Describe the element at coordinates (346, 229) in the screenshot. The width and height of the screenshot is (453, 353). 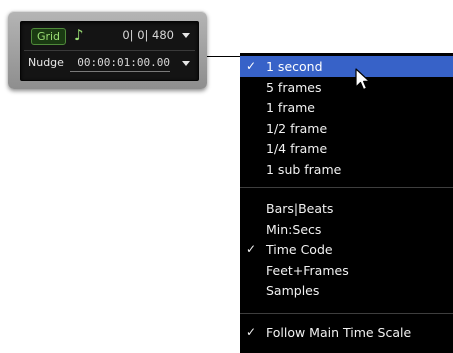
I see `menu-item-min-secs: Min:Secs` at that location.